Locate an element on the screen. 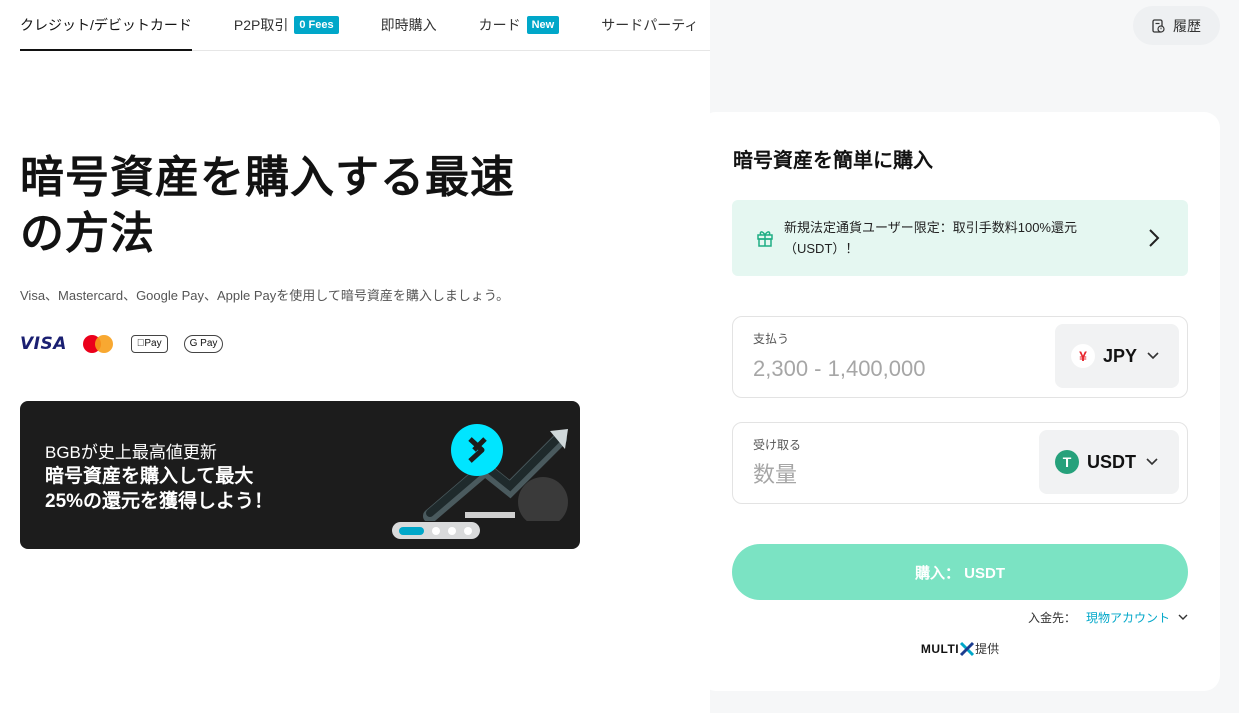 The height and width of the screenshot is (713, 1239). visa-logo: VISA is located at coordinates (43, 344).